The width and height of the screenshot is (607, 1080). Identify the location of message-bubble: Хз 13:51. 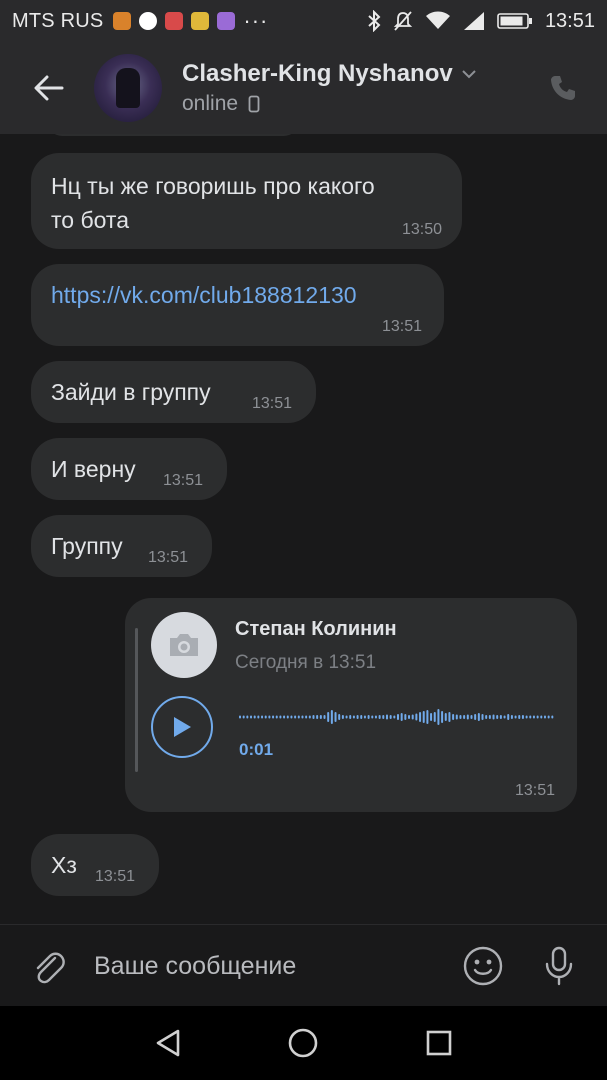
(95, 865).